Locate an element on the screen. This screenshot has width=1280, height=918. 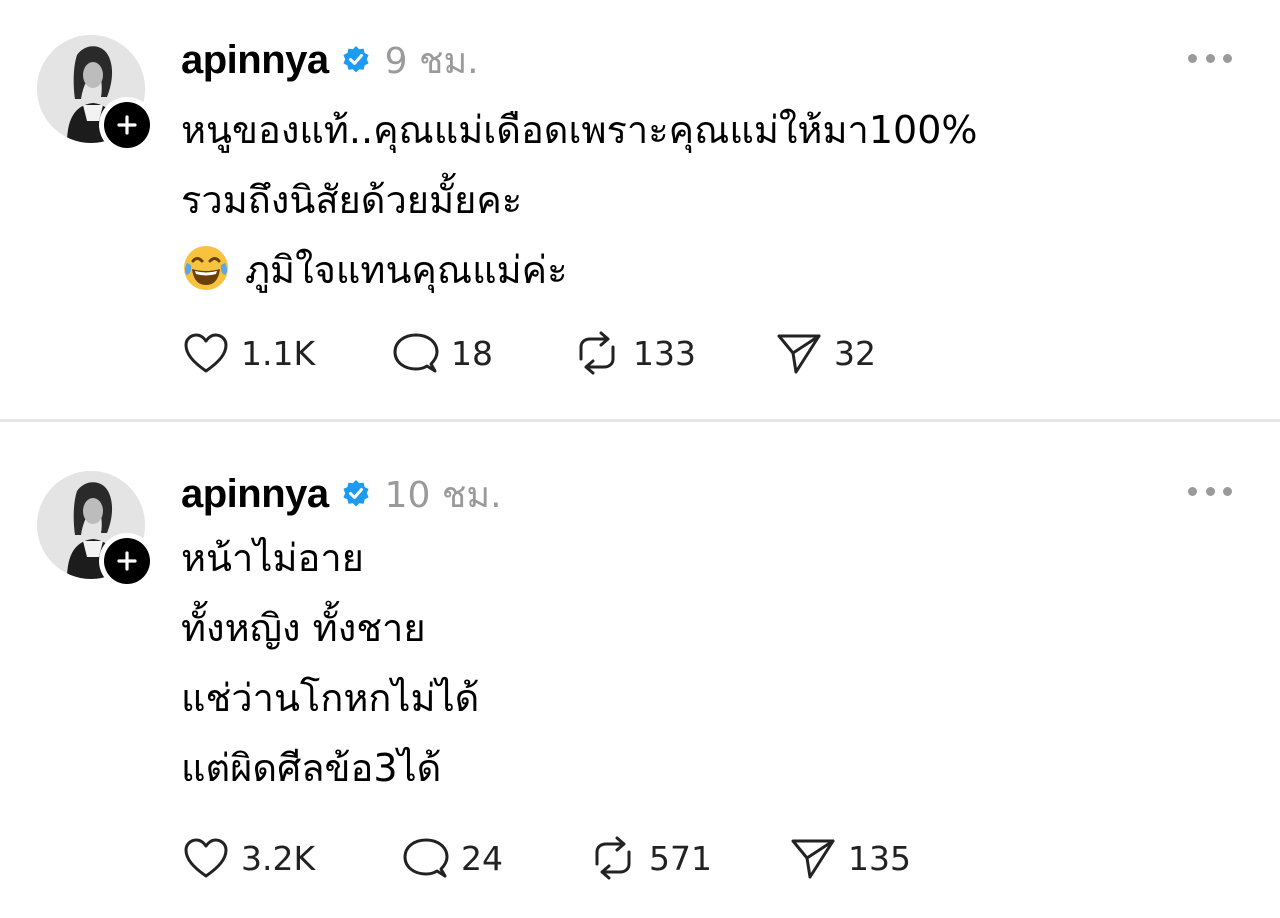
post-timestamp: 9 ชม. is located at coordinates (432, 60).